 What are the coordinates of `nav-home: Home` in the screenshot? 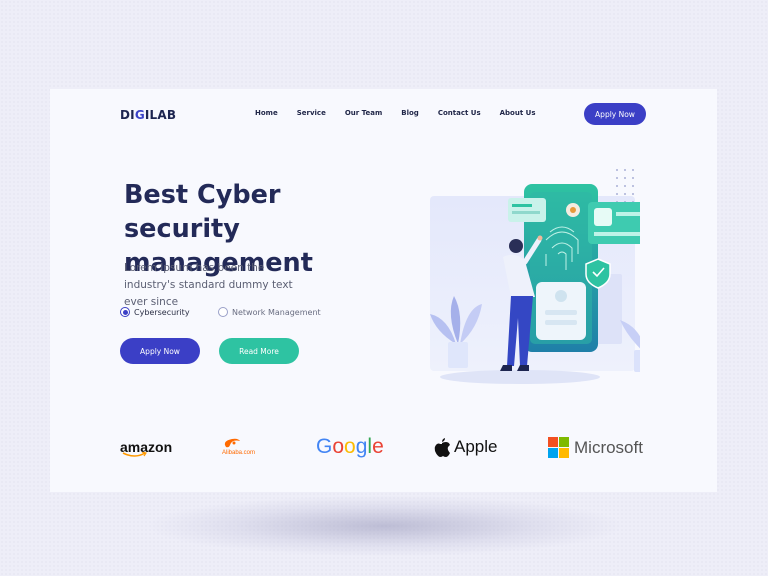 It's located at (266, 113).